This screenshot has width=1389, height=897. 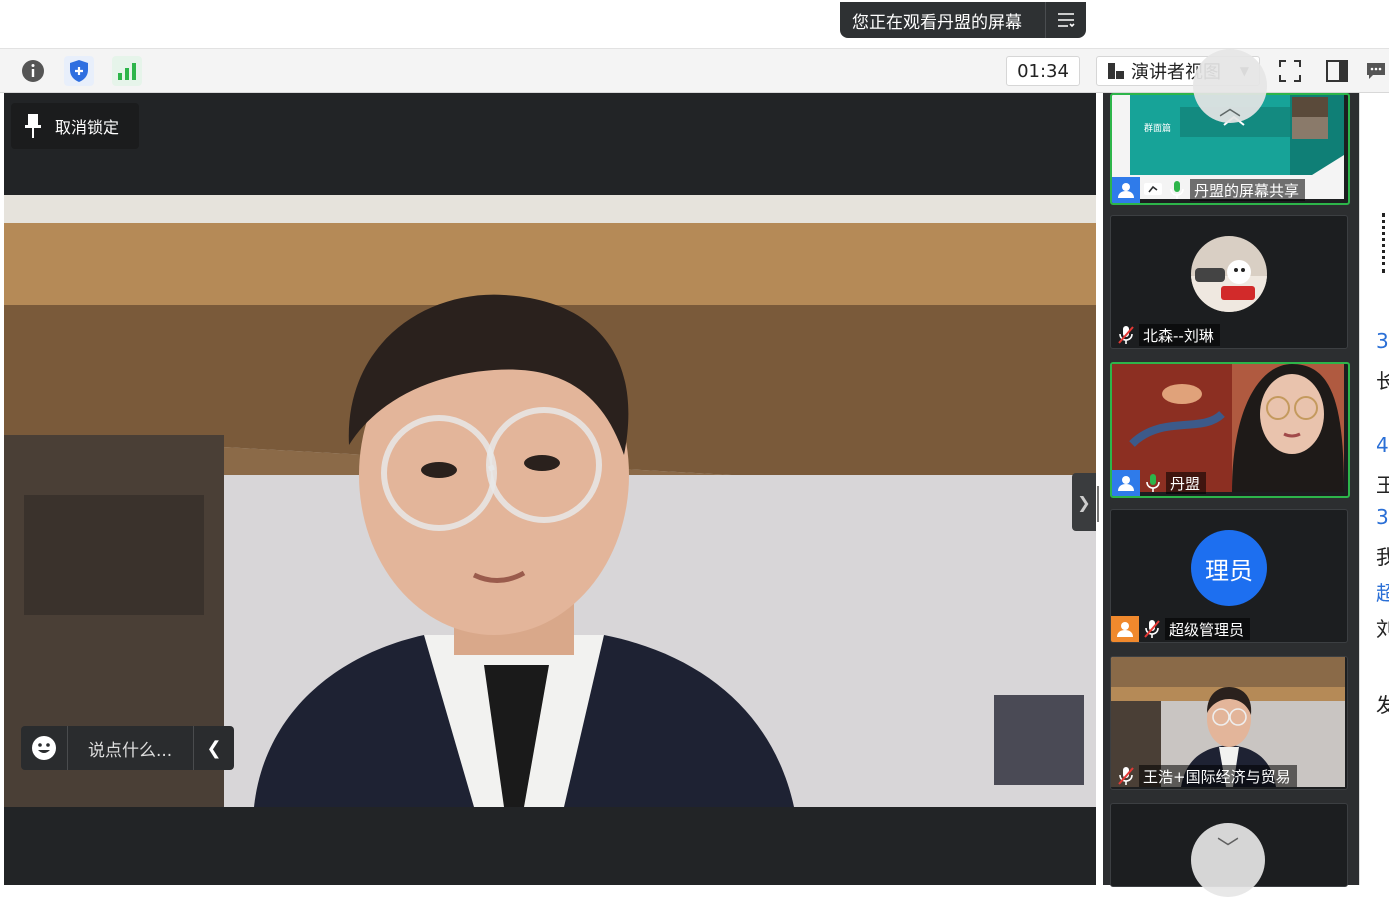 I want to click on fullscreen-icon, so click(x=1290, y=71).